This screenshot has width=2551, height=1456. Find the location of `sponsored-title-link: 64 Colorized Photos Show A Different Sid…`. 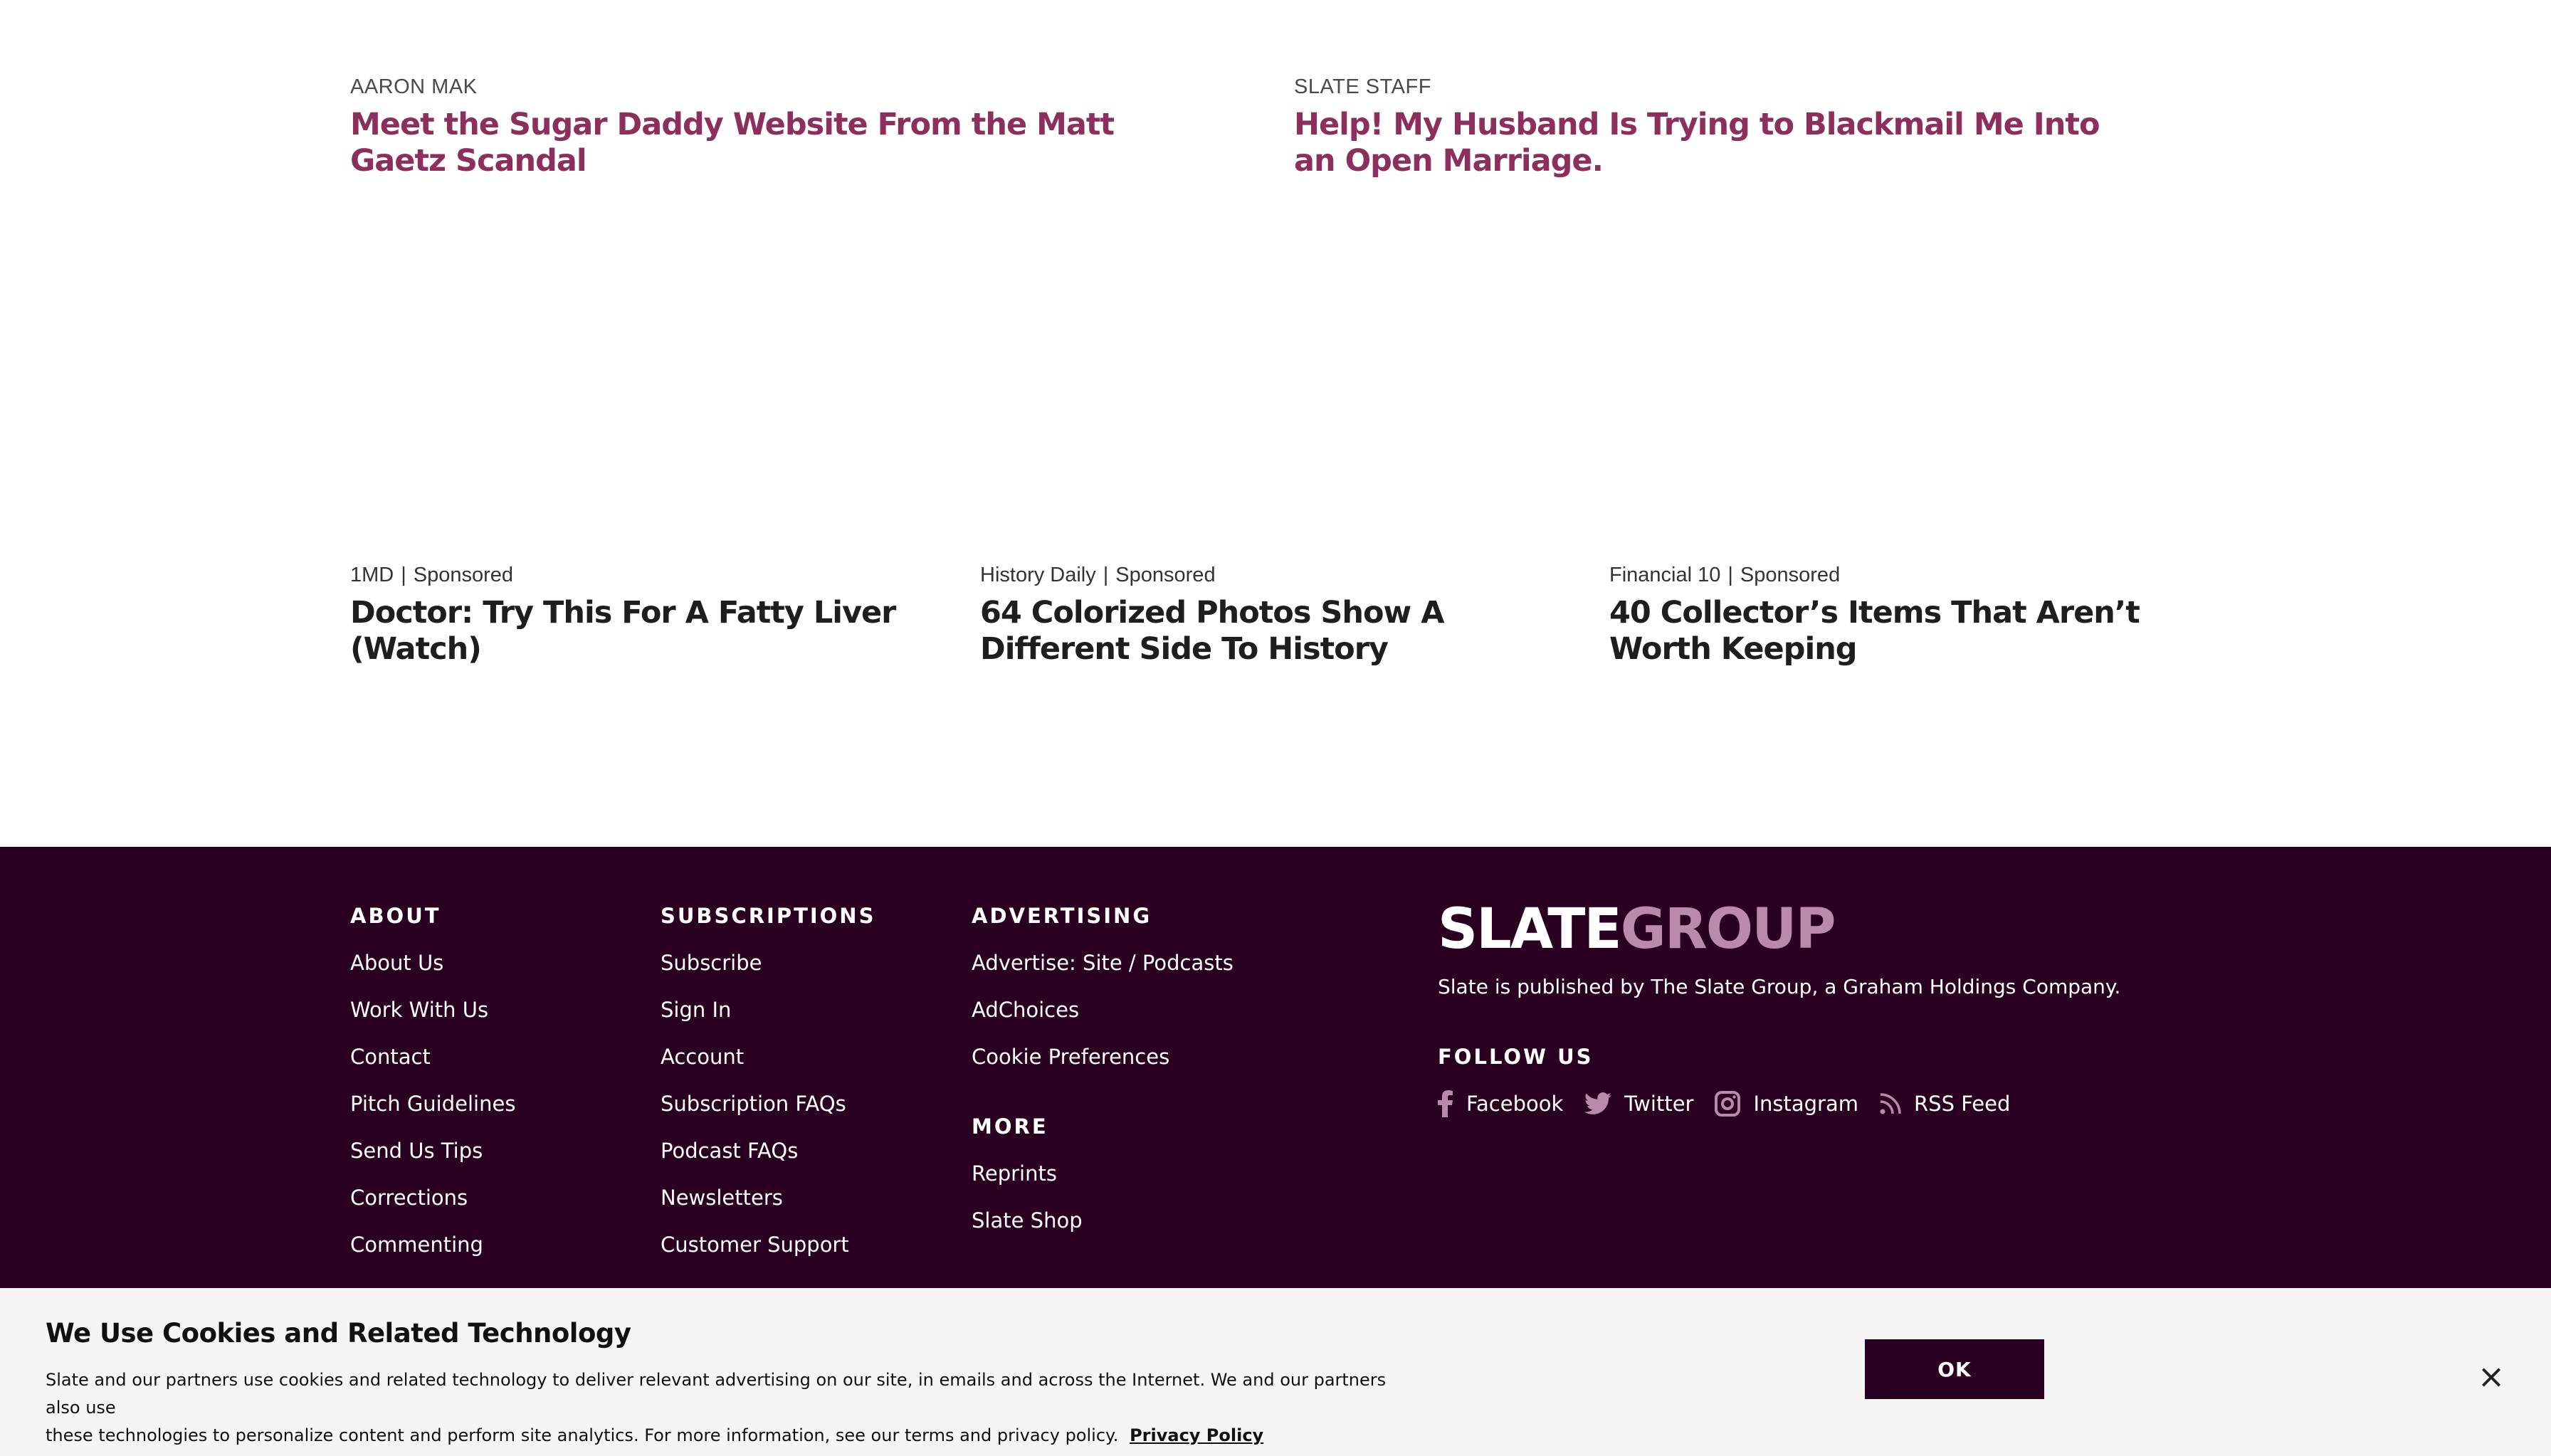

sponsored-title-link: 64 Colorized Photos Show A Different Sid… is located at coordinates (1286, 631).